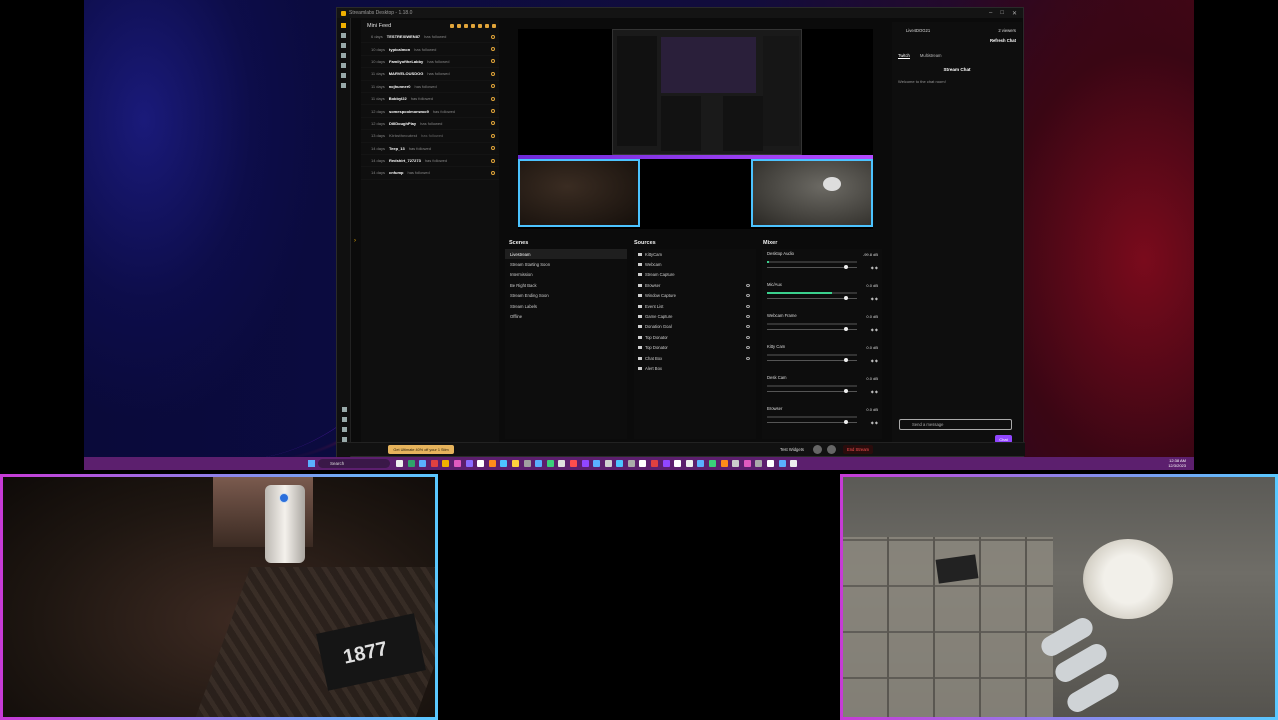  I want to click on nav-settings-icon, so click(343, 85).